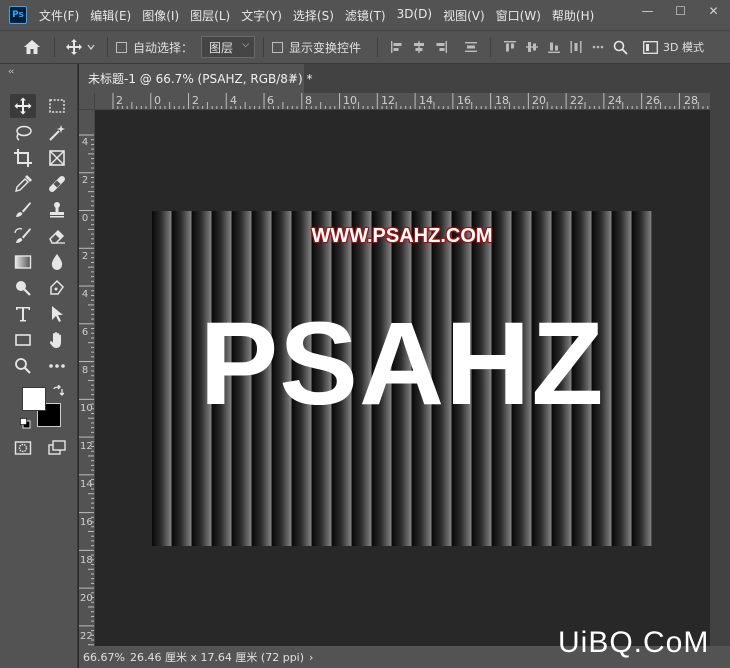  What do you see at coordinates (261, 15) in the screenshot?
I see `menu-type: 文字(Y)` at bounding box center [261, 15].